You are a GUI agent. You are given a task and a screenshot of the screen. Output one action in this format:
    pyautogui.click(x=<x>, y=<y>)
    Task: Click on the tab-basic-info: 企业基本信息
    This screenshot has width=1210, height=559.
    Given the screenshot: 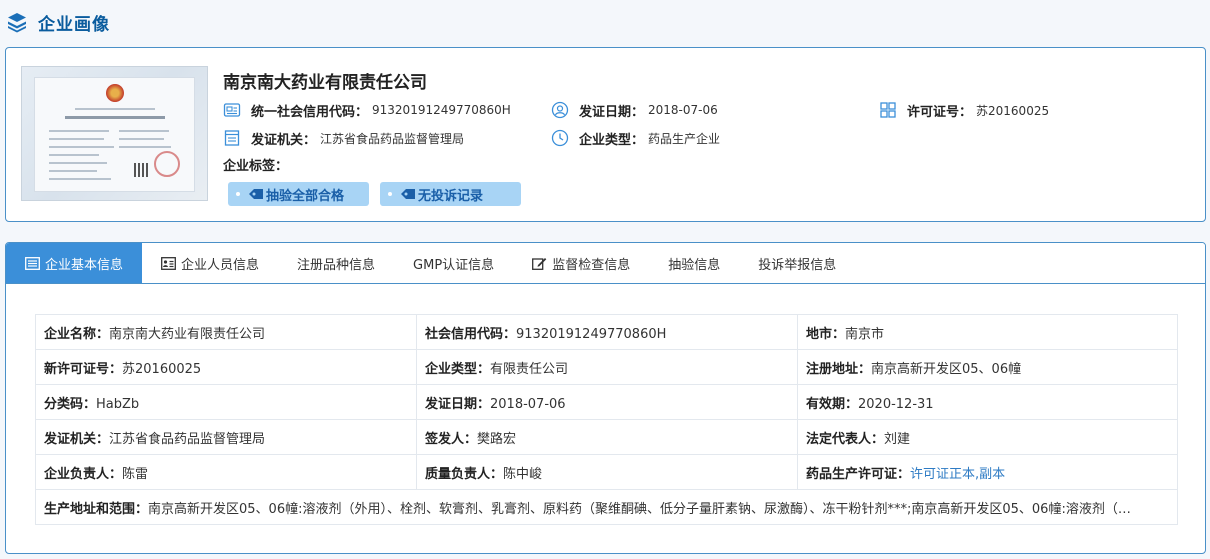 What is the action you would take?
    pyautogui.click(x=74, y=263)
    